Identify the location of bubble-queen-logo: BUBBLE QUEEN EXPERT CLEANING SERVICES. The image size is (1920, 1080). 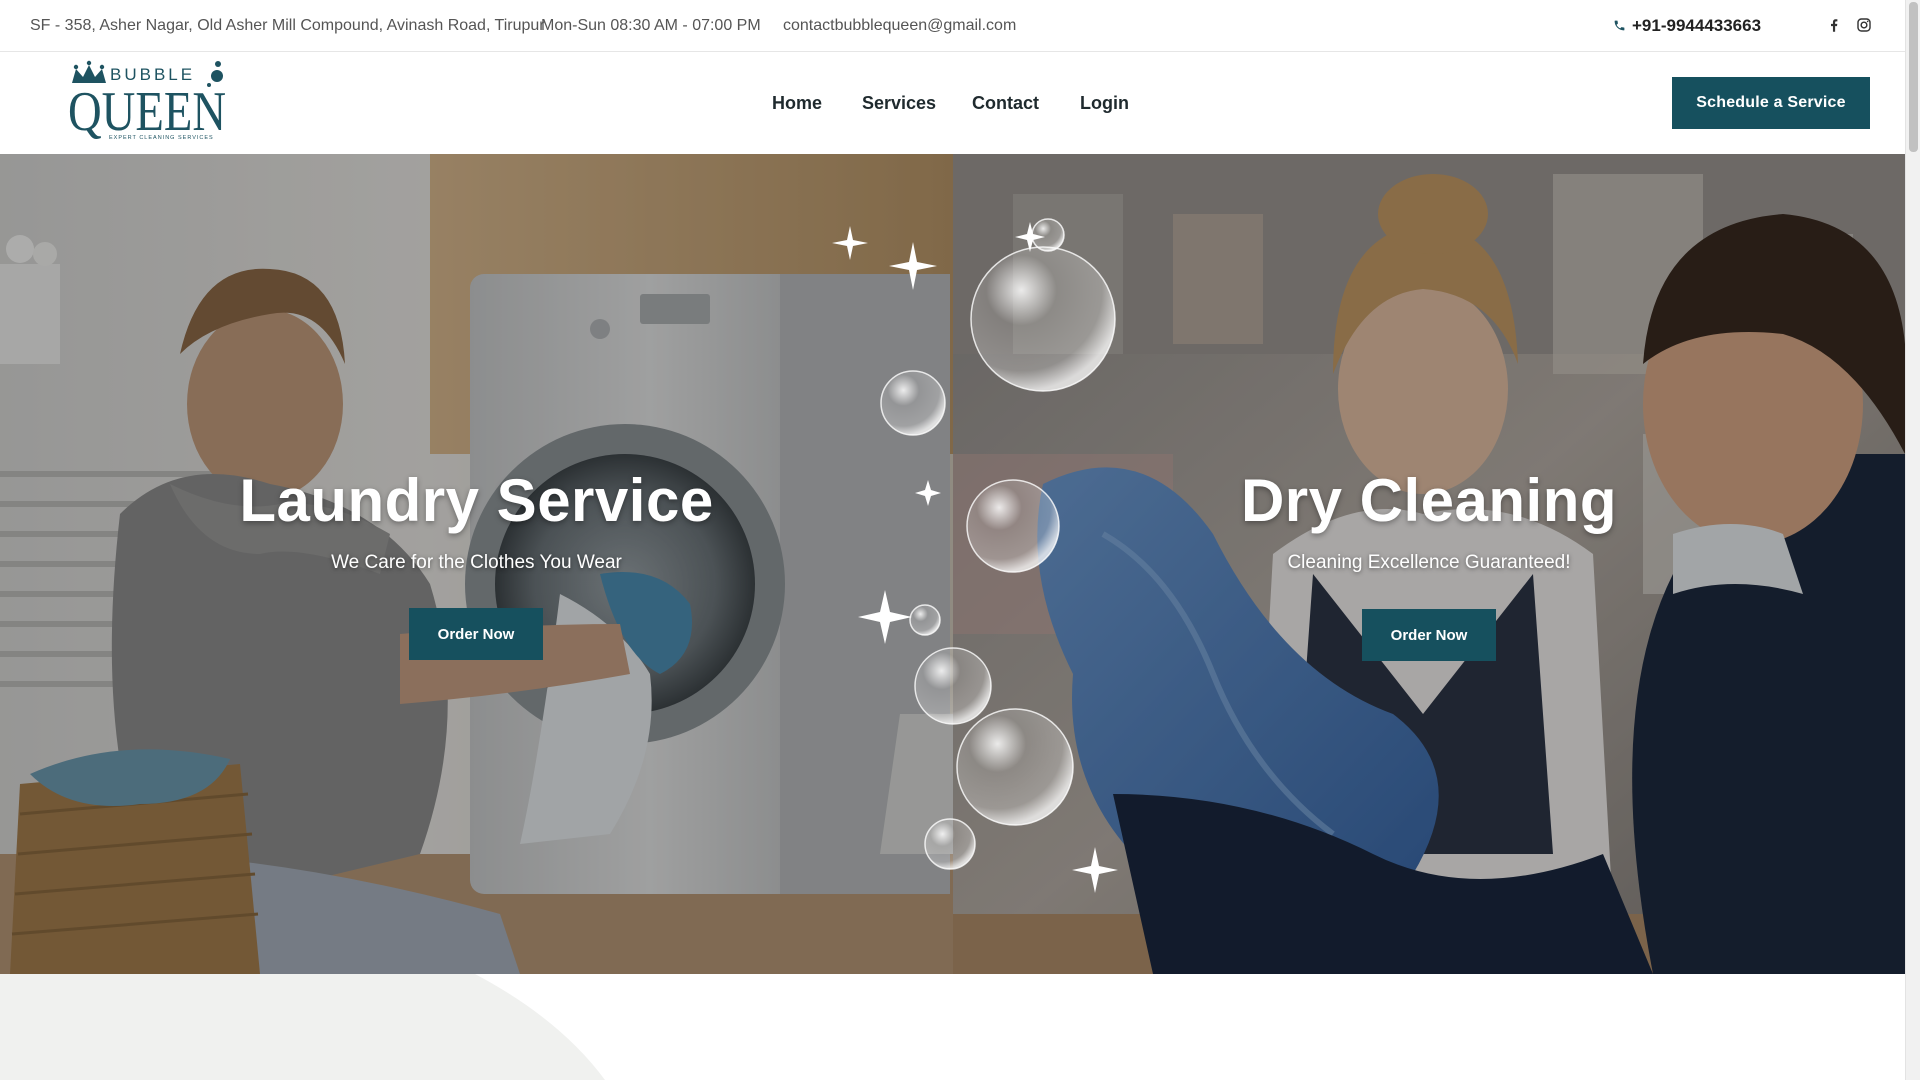
(147, 102).